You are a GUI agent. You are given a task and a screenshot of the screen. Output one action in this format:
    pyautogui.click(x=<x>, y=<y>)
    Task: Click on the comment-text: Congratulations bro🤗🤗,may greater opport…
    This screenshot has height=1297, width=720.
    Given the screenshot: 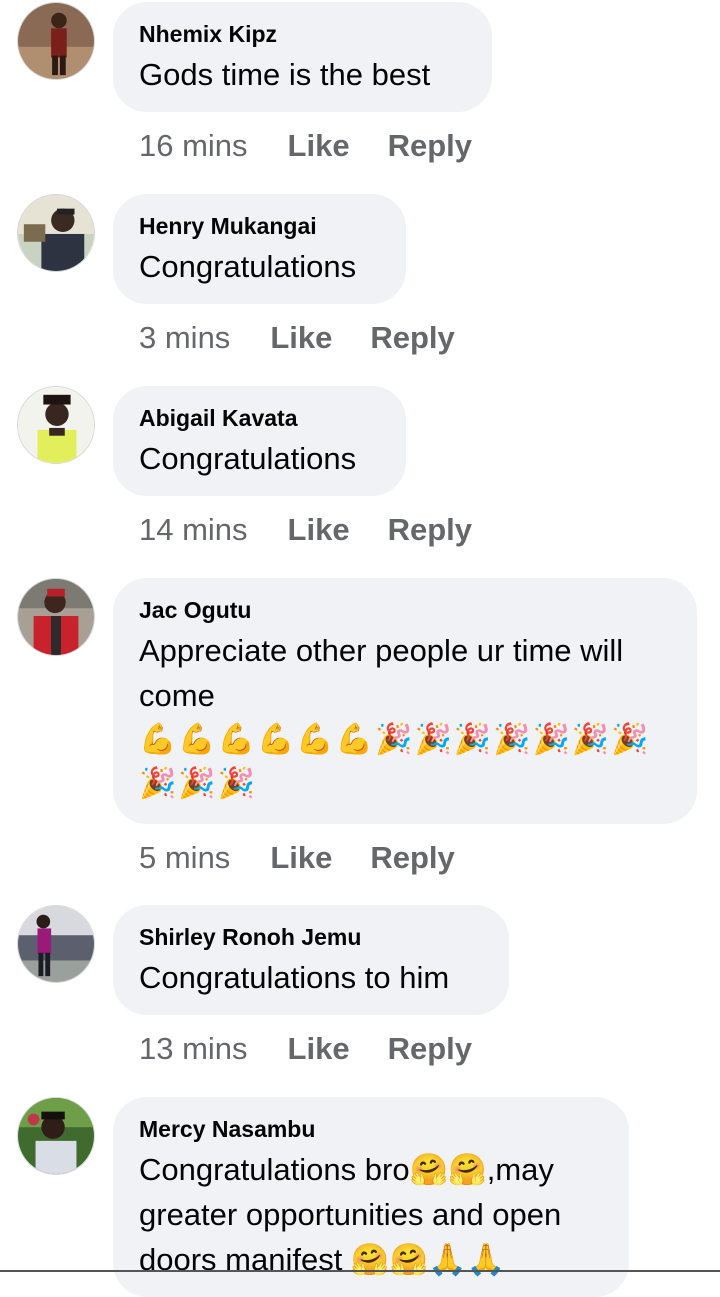 What is the action you would take?
    pyautogui.click(x=350, y=1214)
    